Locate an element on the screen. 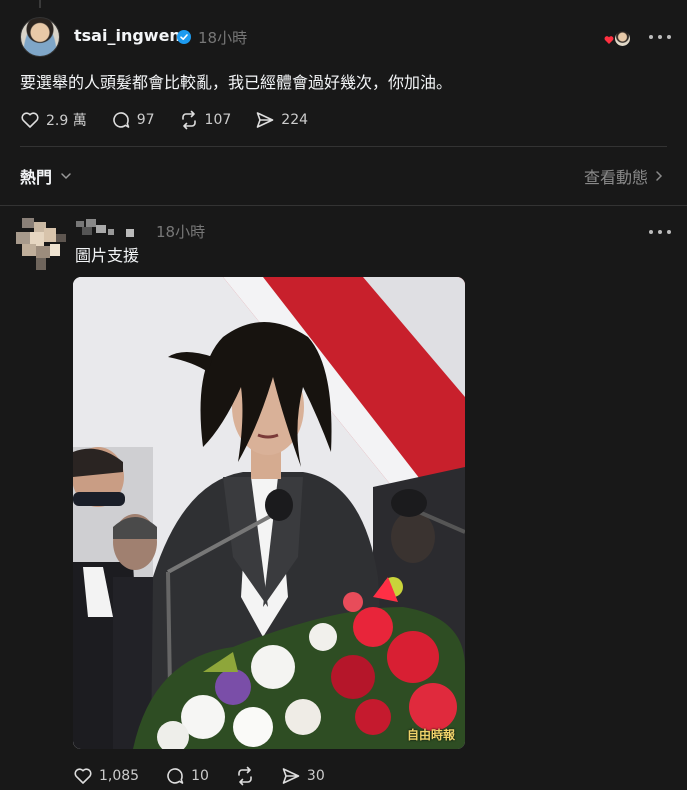  share-count: 30 is located at coordinates (315, 776).